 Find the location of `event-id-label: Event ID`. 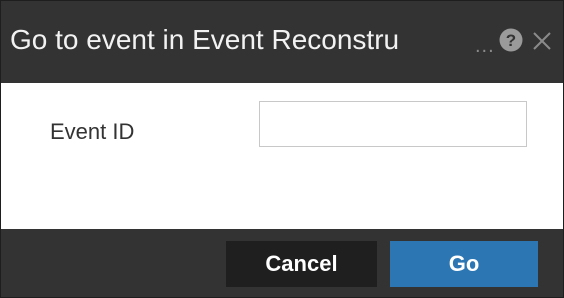

event-id-label: Event ID is located at coordinates (92, 131).